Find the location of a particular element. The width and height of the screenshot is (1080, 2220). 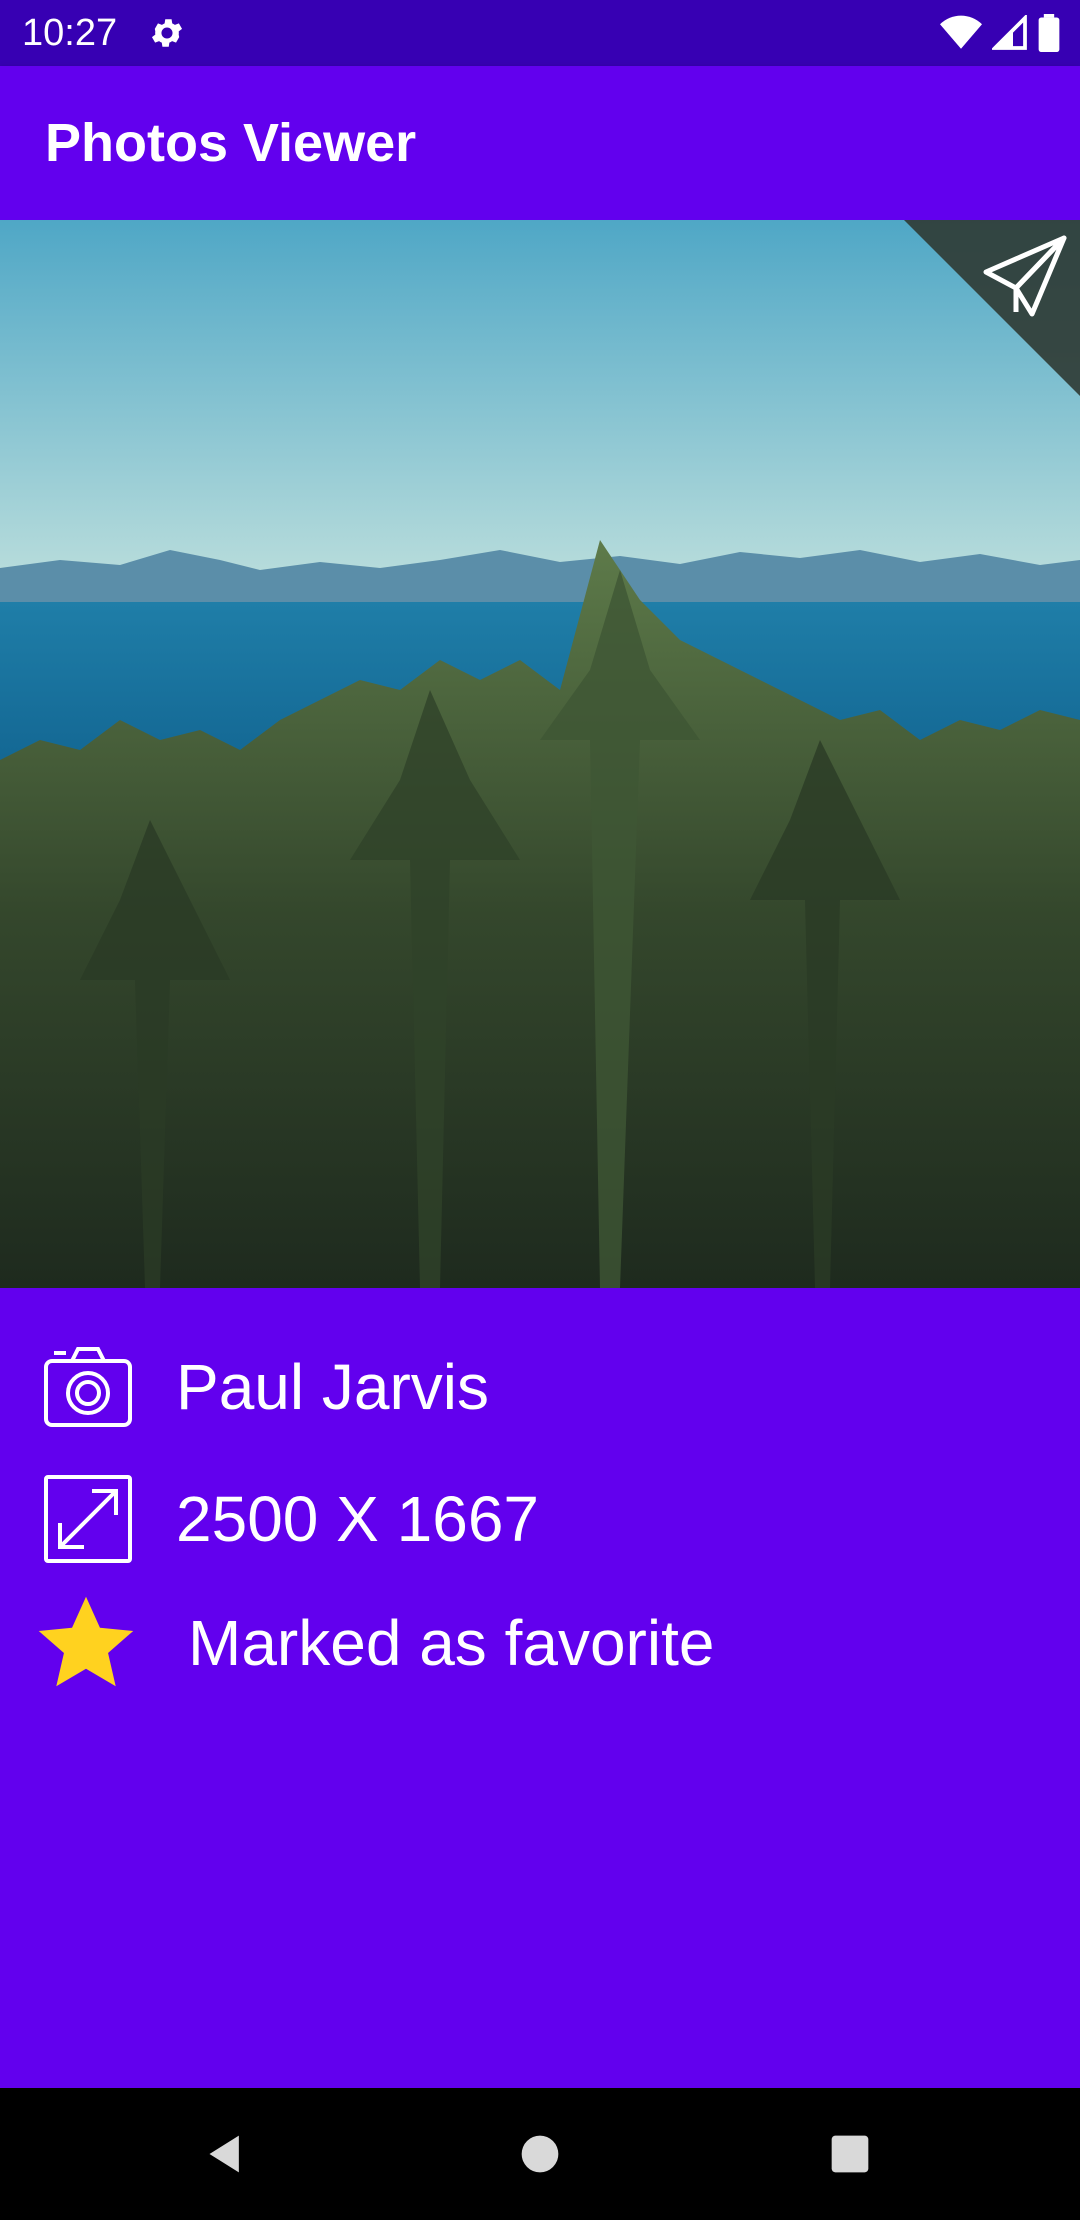

battery-icon is located at coordinates (1049, 33).